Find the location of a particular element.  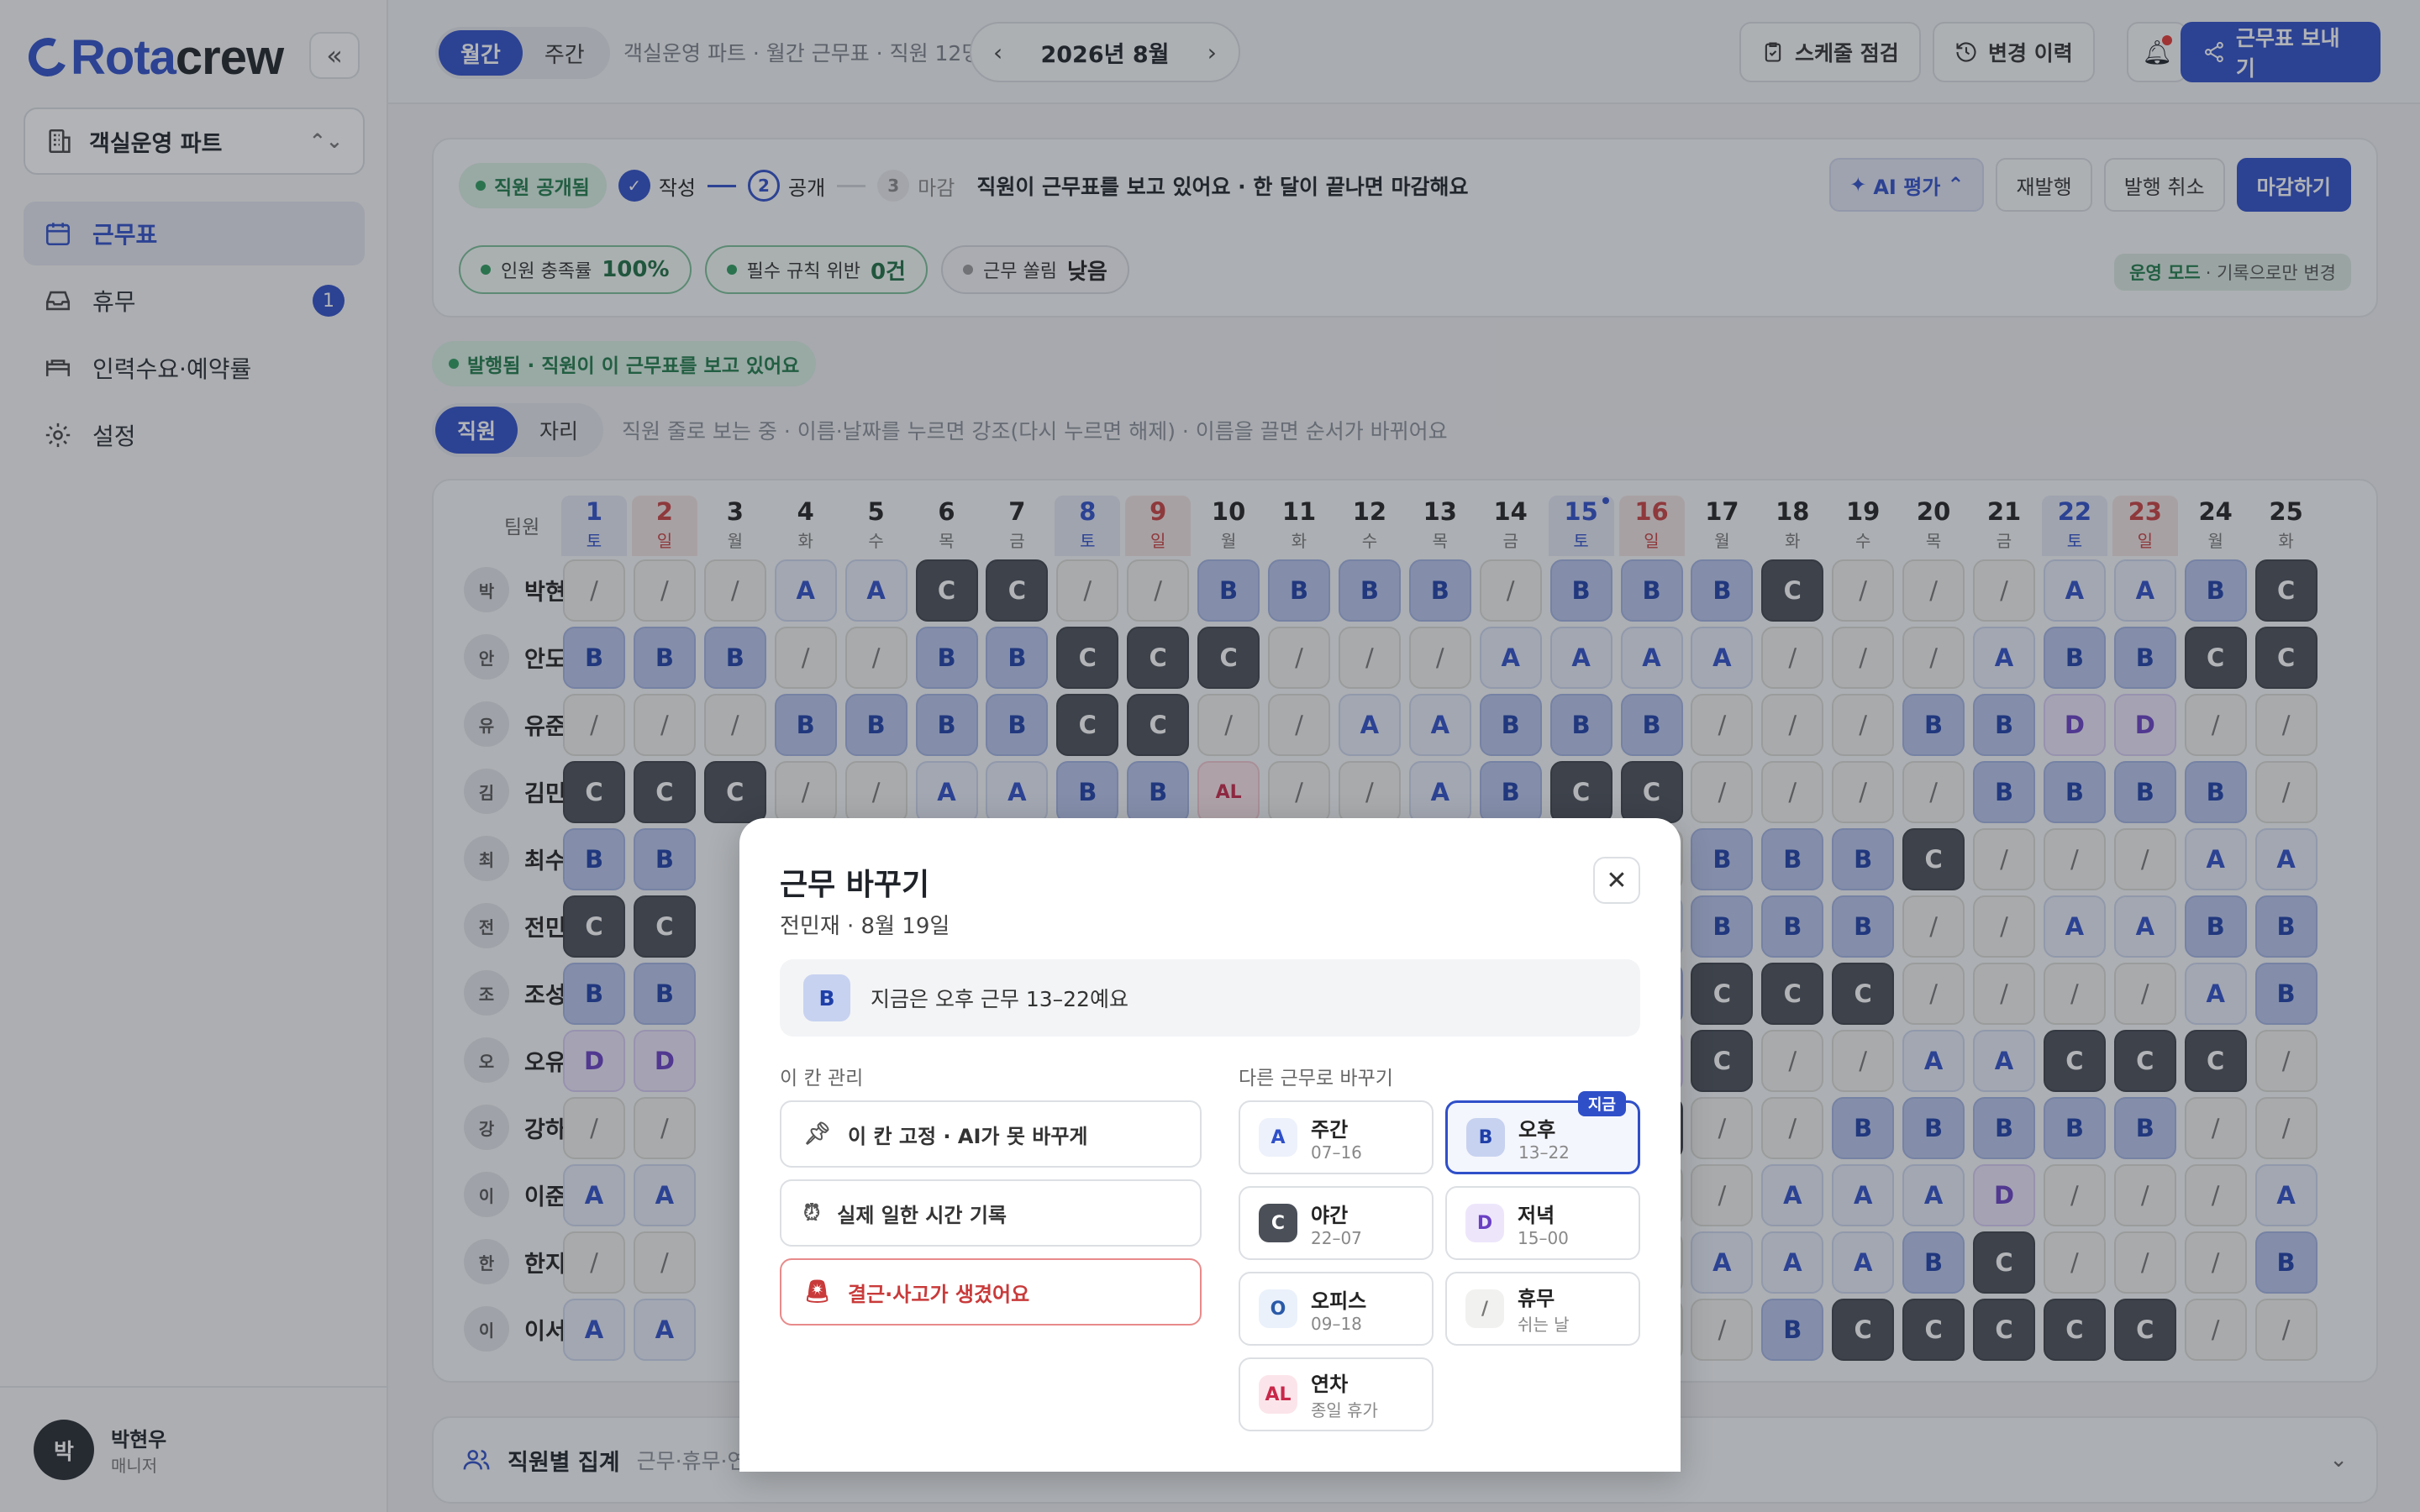

shift-name: 야간 is located at coordinates (1330, 1215).